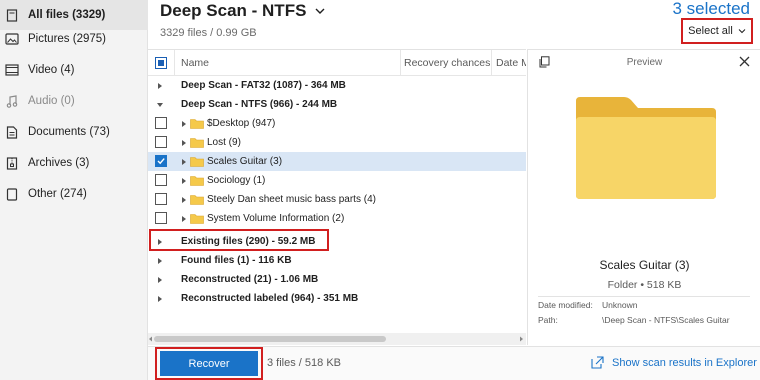  Describe the element at coordinates (233, 10) in the screenshot. I see `scan-title-text: Deep Scan - NTFS` at that location.